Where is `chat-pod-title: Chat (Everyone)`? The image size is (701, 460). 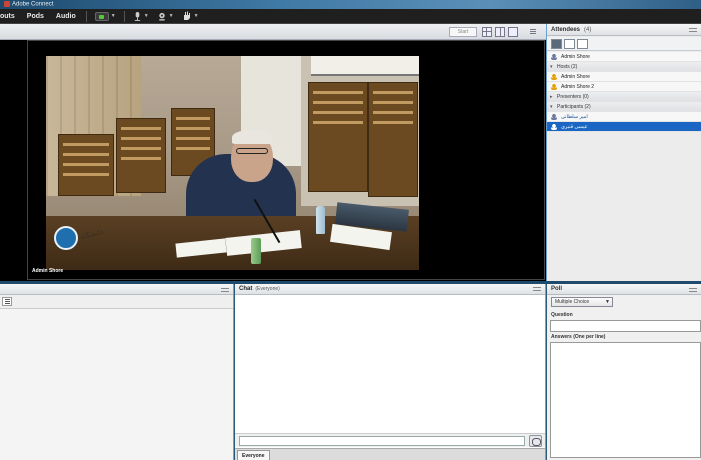
chat-pod-title: Chat (Everyone) is located at coordinates (390, 289).